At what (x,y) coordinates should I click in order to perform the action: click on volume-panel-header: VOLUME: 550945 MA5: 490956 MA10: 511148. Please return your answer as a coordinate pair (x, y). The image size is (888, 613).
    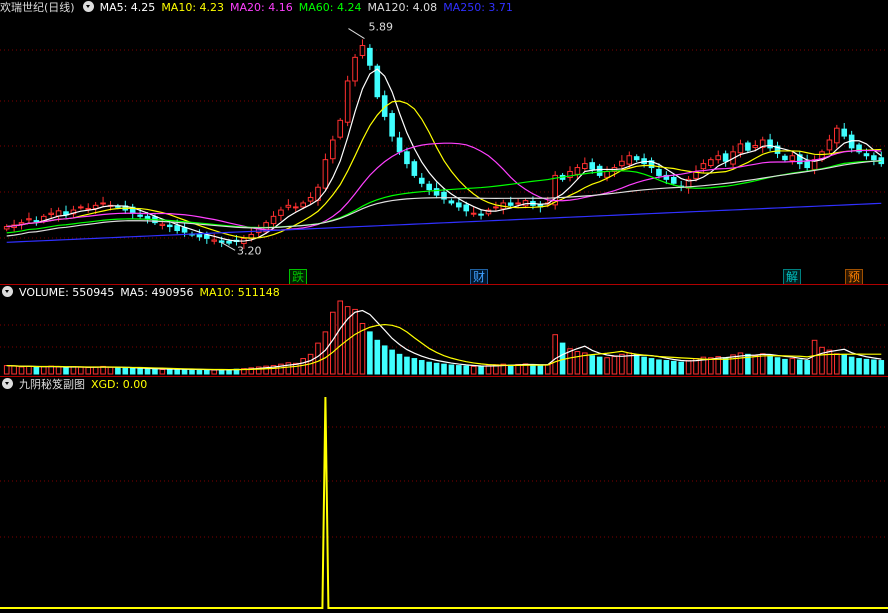
    Looking at the image, I should click on (143, 293).